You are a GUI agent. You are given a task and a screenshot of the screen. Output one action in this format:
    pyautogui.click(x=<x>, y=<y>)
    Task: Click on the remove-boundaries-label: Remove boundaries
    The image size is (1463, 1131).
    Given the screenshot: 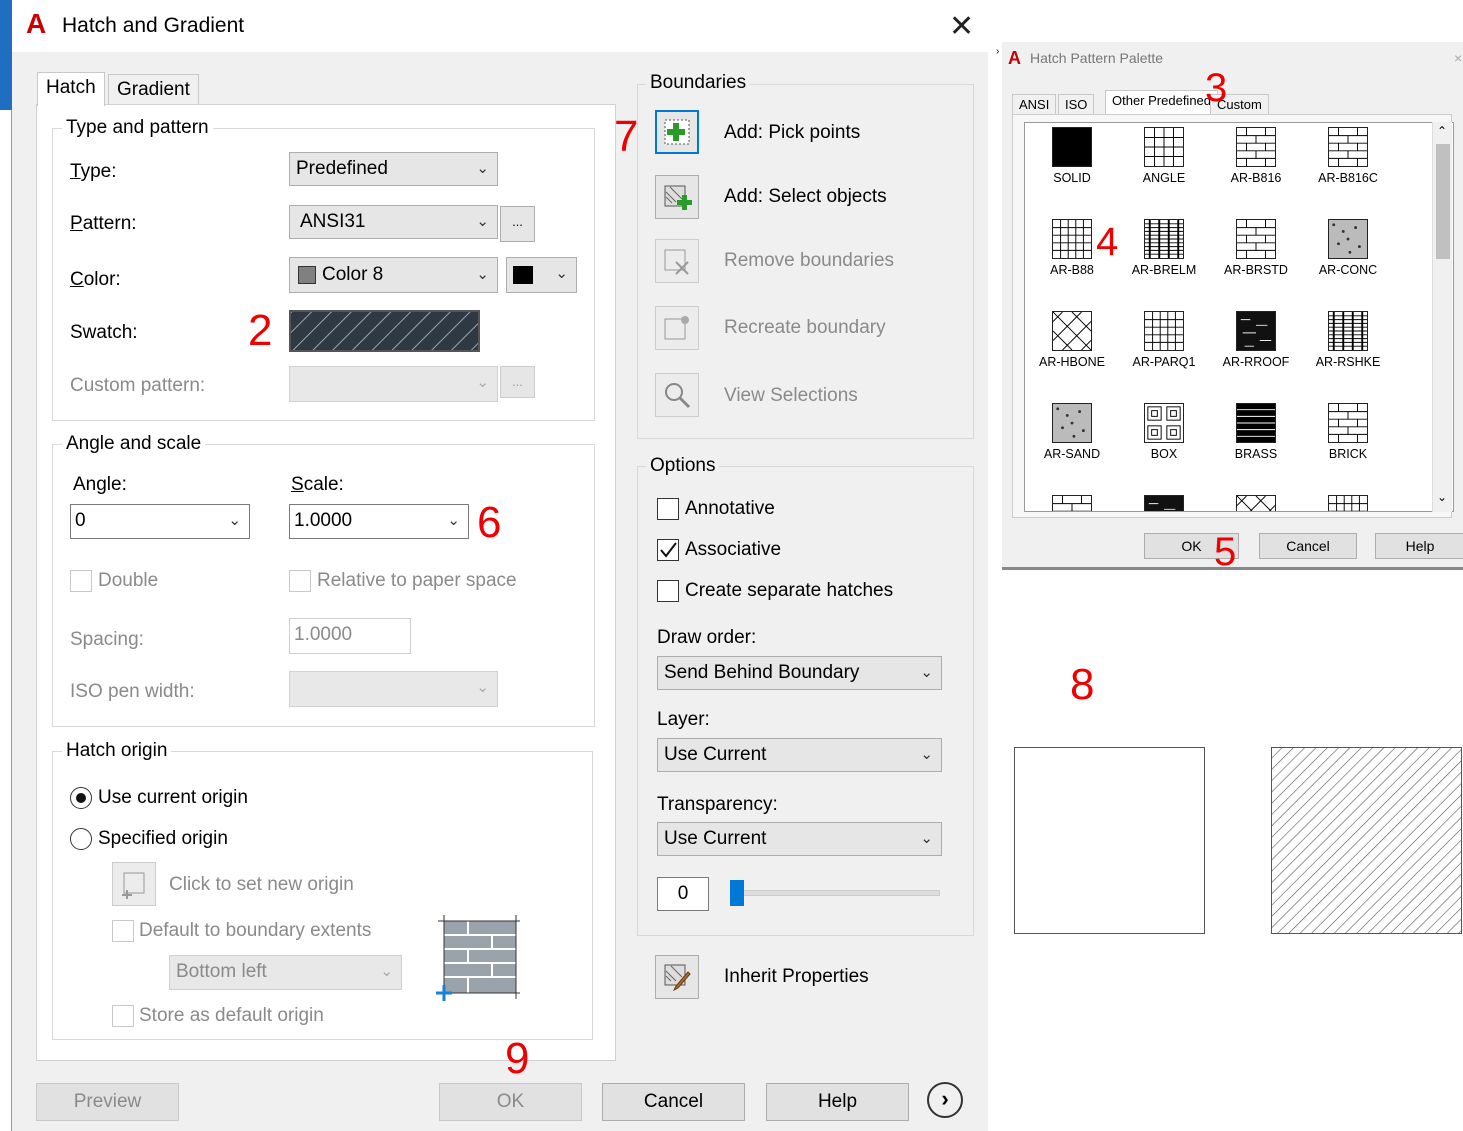 What is the action you would take?
    pyautogui.click(x=809, y=260)
    